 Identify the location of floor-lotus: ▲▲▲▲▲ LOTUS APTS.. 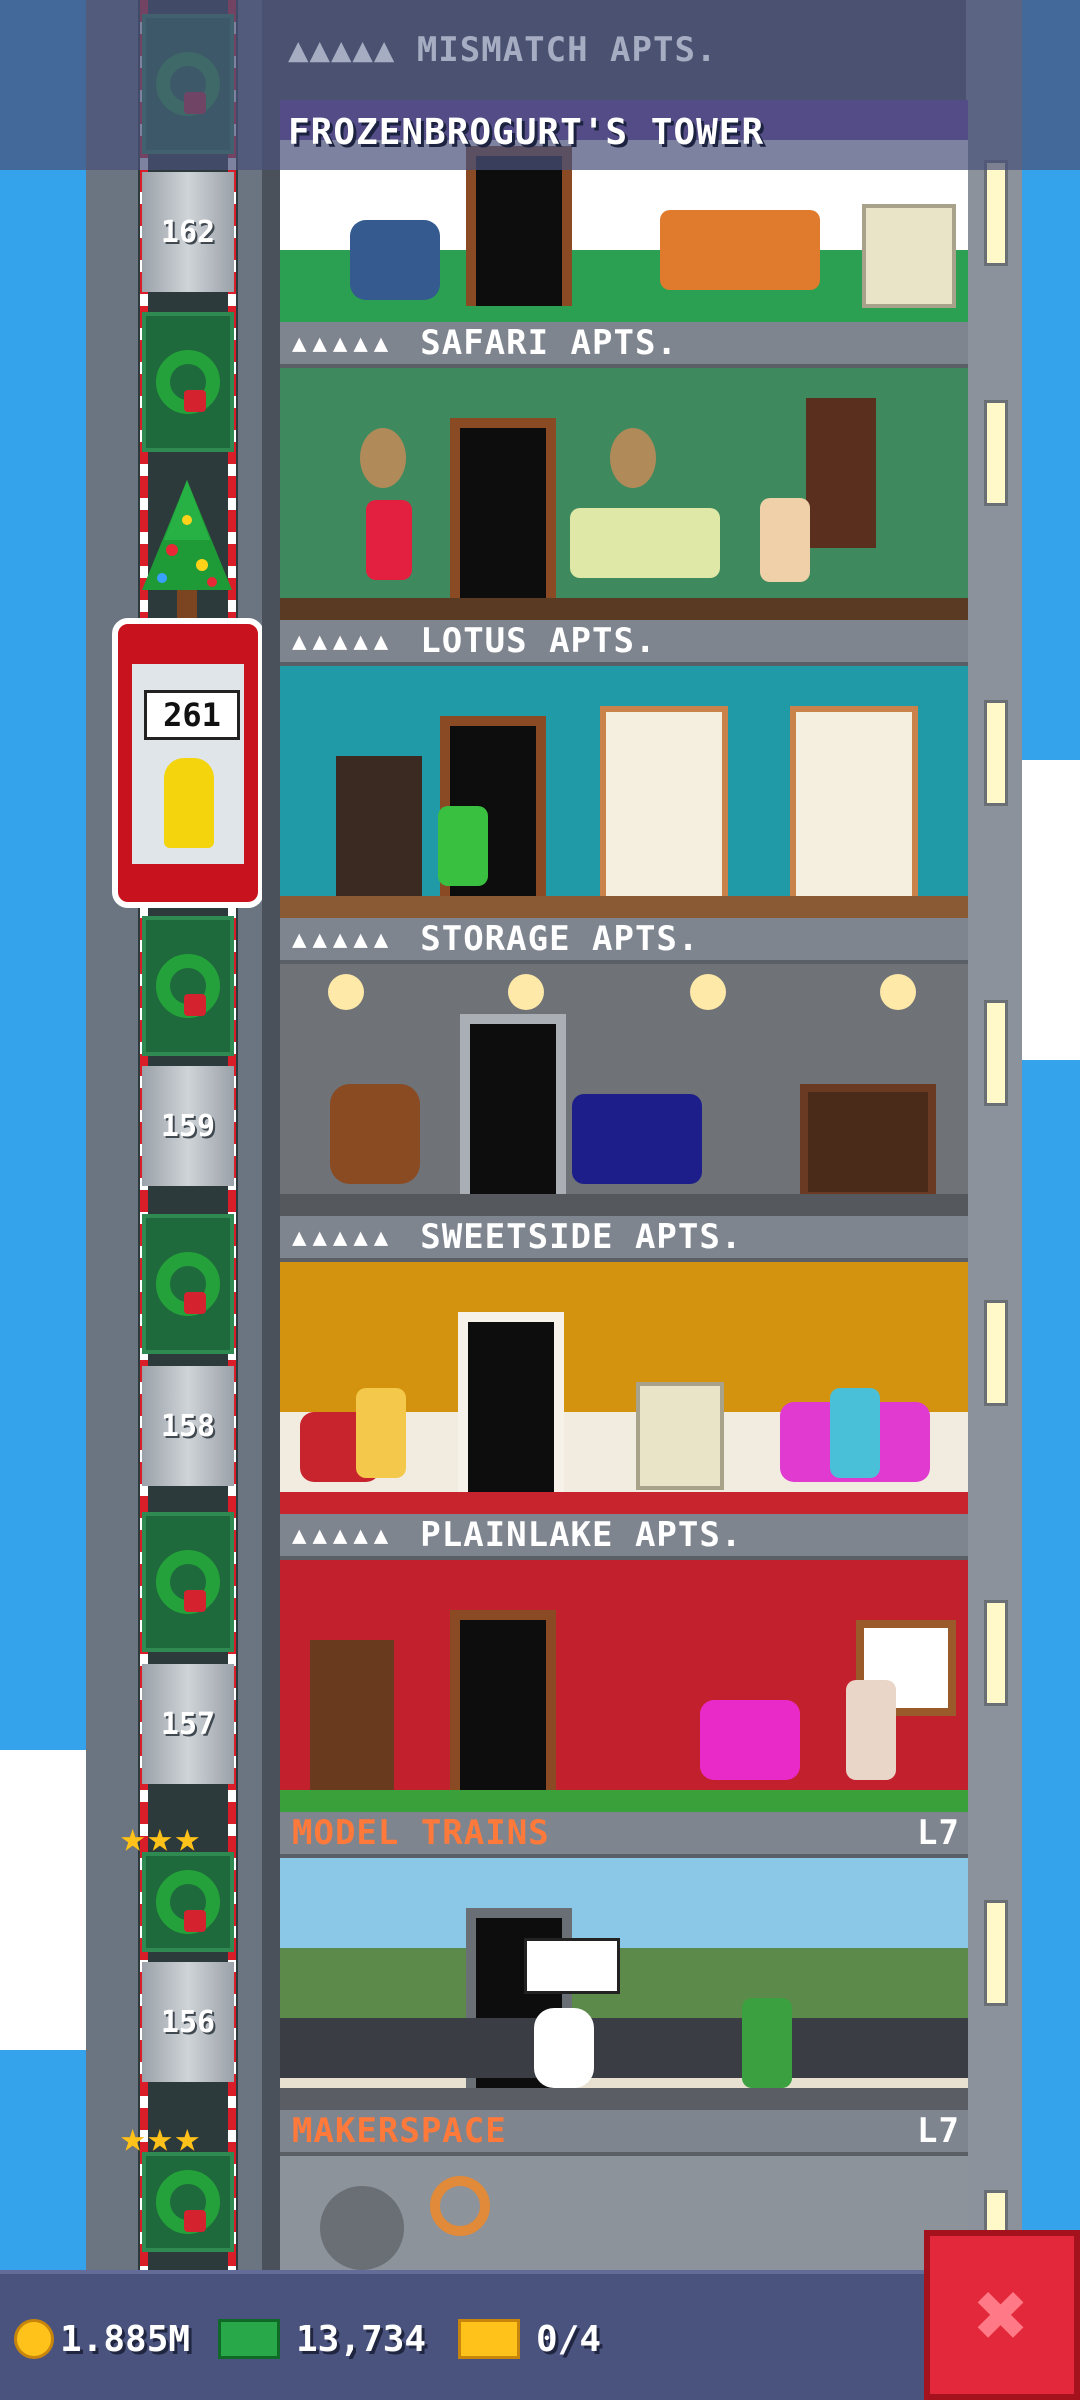
(624, 769).